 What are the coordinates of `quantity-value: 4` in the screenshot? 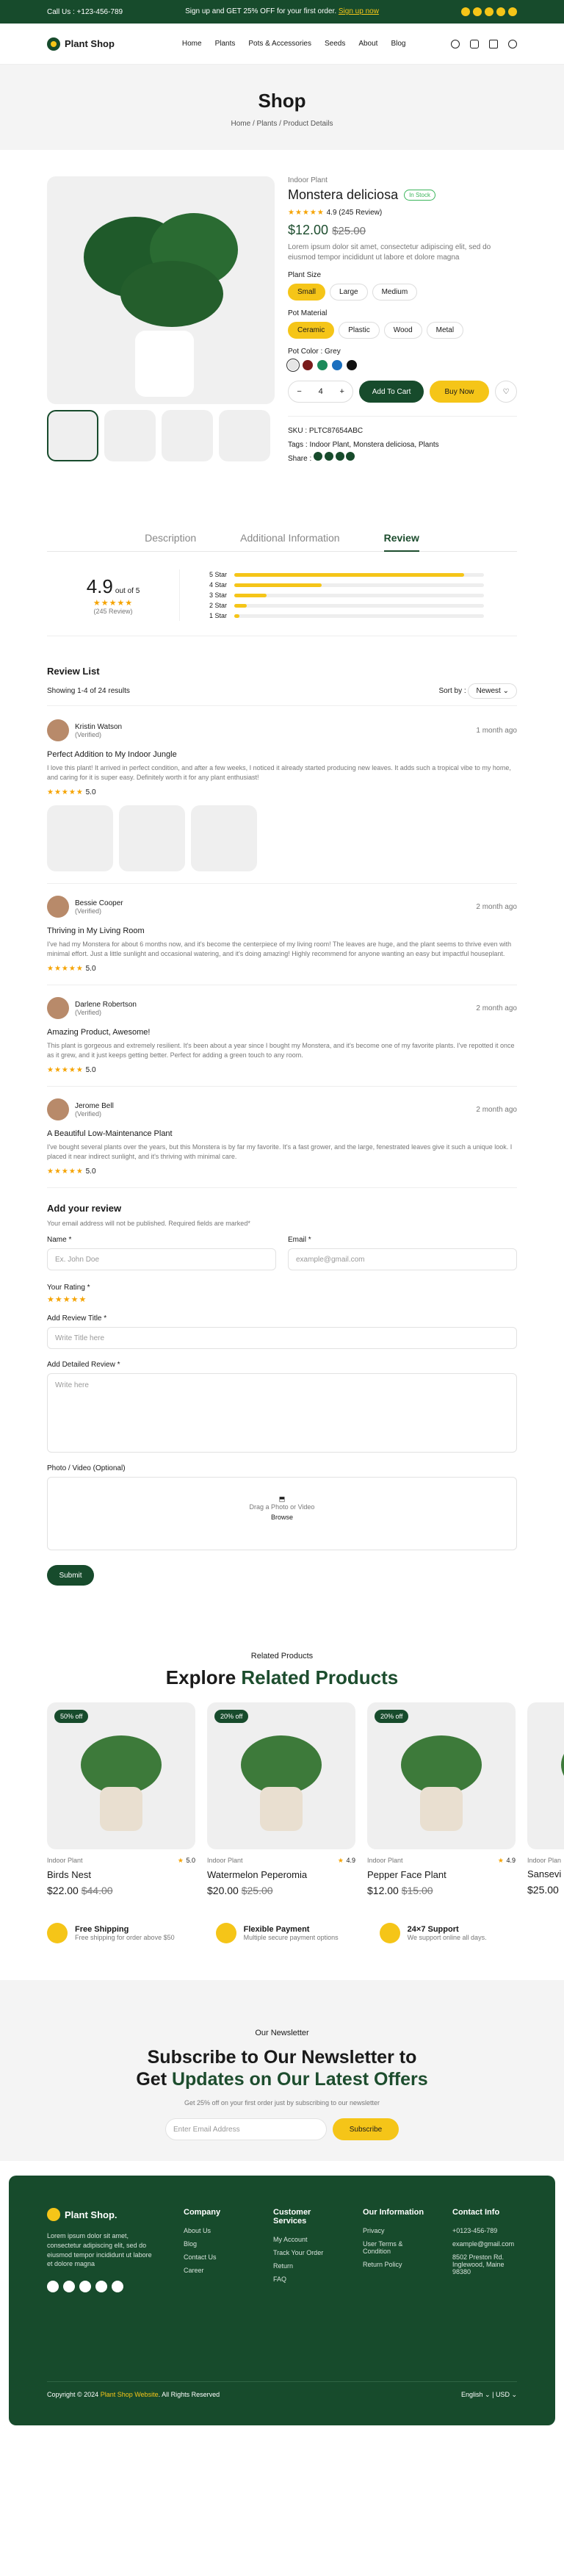 It's located at (321, 391).